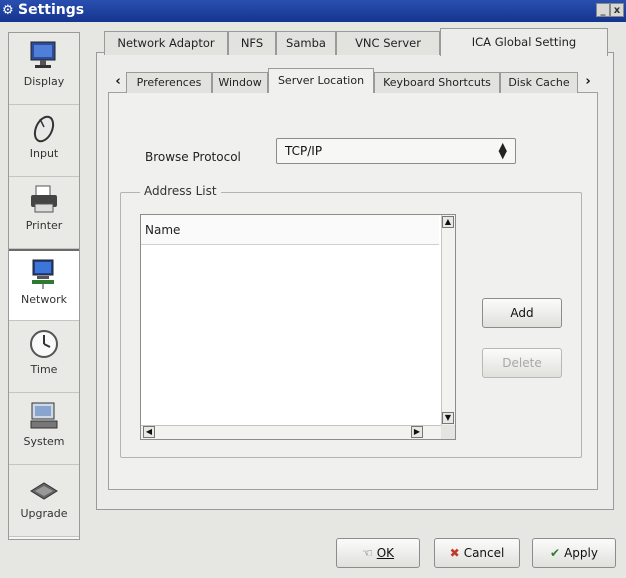  I want to click on cancel-button: ✖ Cancel, so click(477, 553).